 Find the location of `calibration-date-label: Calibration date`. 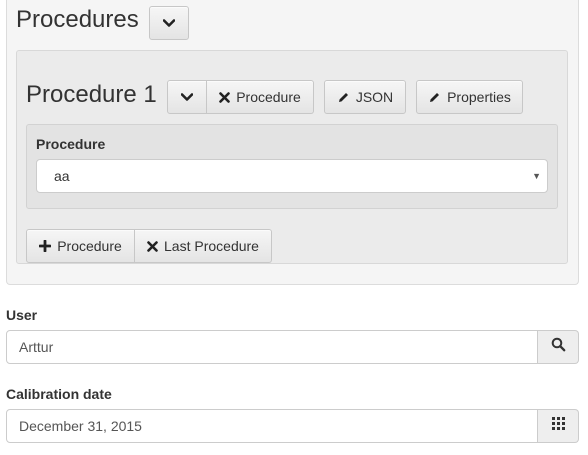

calibration-date-label: Calibration date is located at coordinates (59, 394).